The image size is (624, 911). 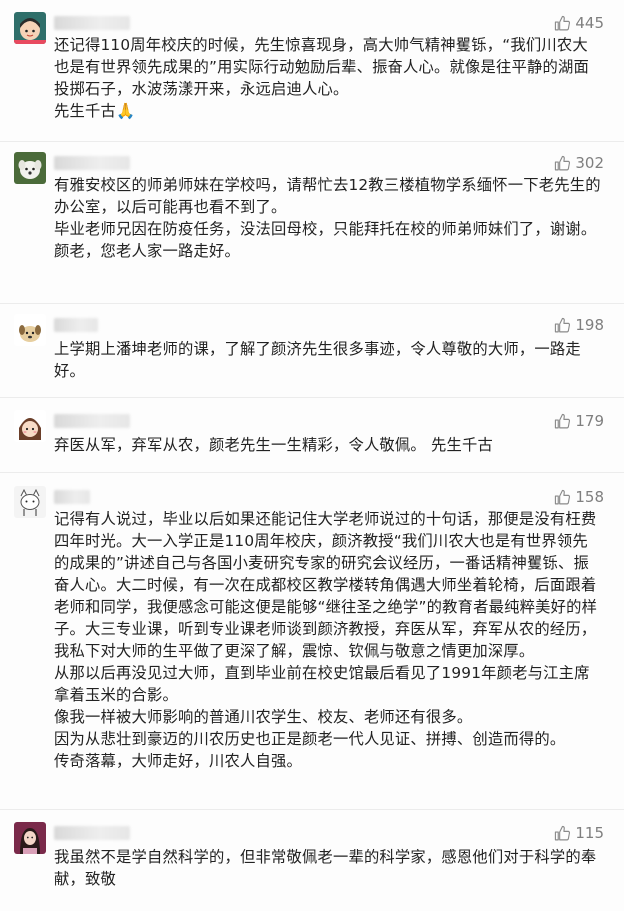 I want to click on comment-text: 弃医从军，弃军从农，颜老先生一生精彩，令人敬佩。 先生千古, so click(x=328, y=445).